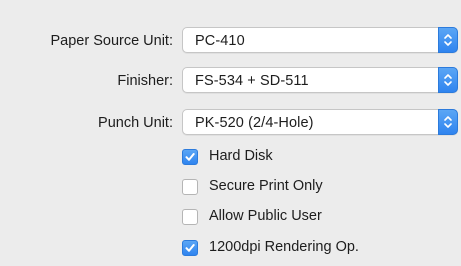  Describe the element at coordinates (254, 123) in the screenshot. I see `punch-unit-value: PK-520 (2/4-Hole)` at that location.